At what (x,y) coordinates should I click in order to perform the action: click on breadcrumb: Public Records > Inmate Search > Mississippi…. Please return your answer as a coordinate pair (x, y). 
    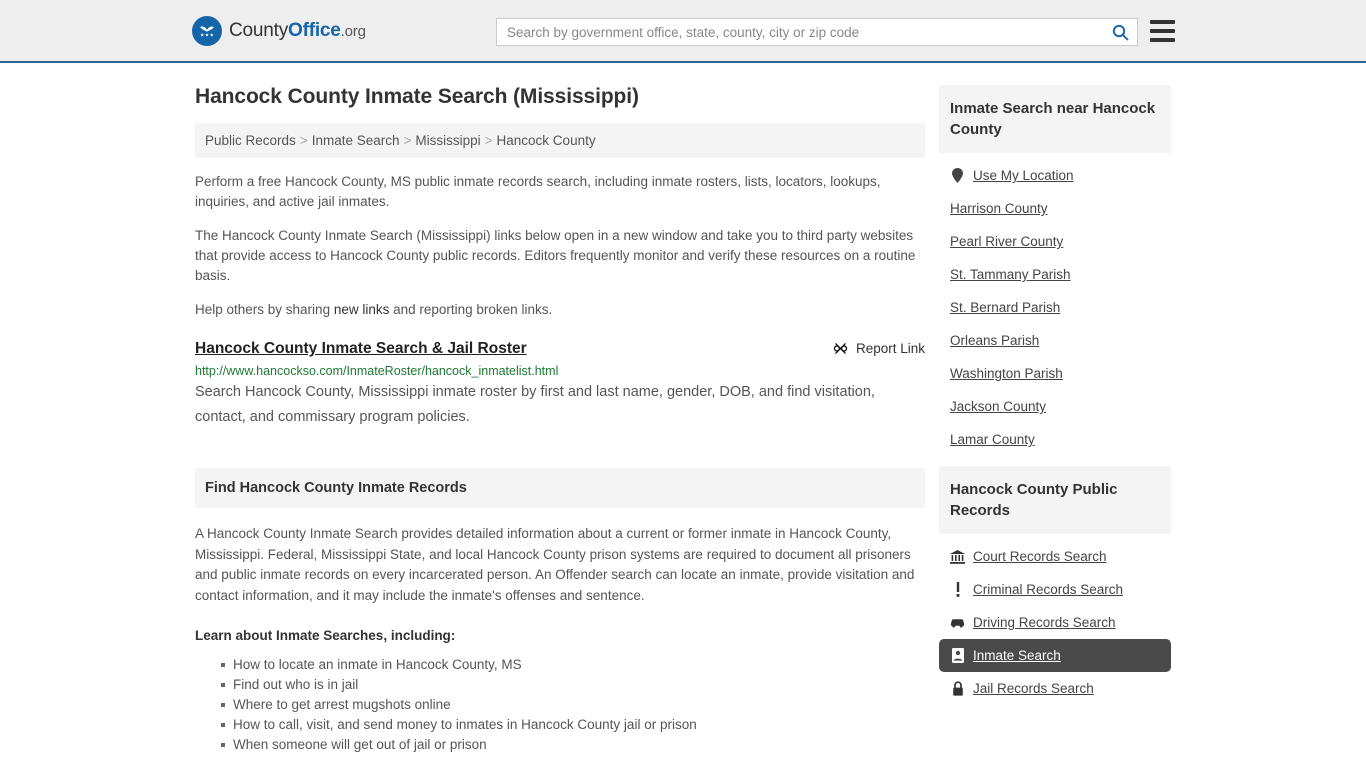
    Looking at the image, I should click on (560, 140).